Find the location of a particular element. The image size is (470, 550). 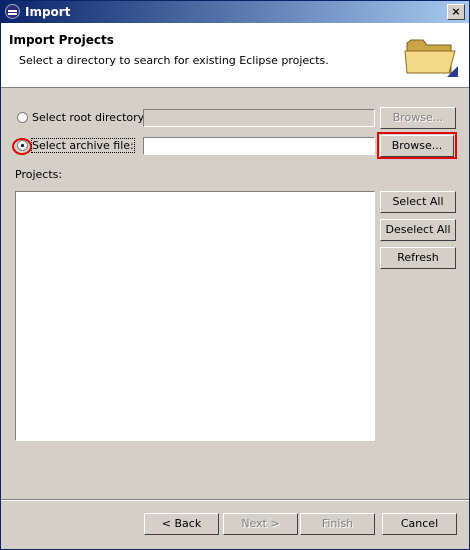

archive-file-label: Select archive file: is located at coordinates (83, 145).